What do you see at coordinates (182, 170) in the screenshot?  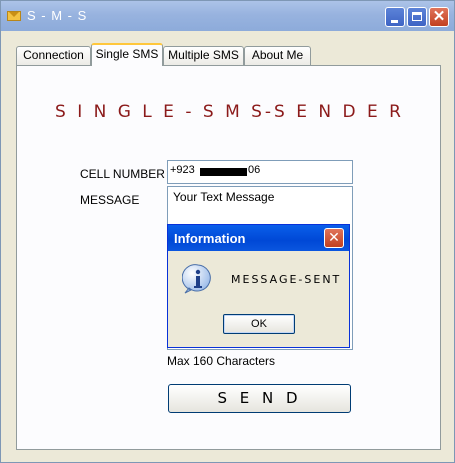 I see `cell-number-prefix: +923` at bounding box center [182, 170].